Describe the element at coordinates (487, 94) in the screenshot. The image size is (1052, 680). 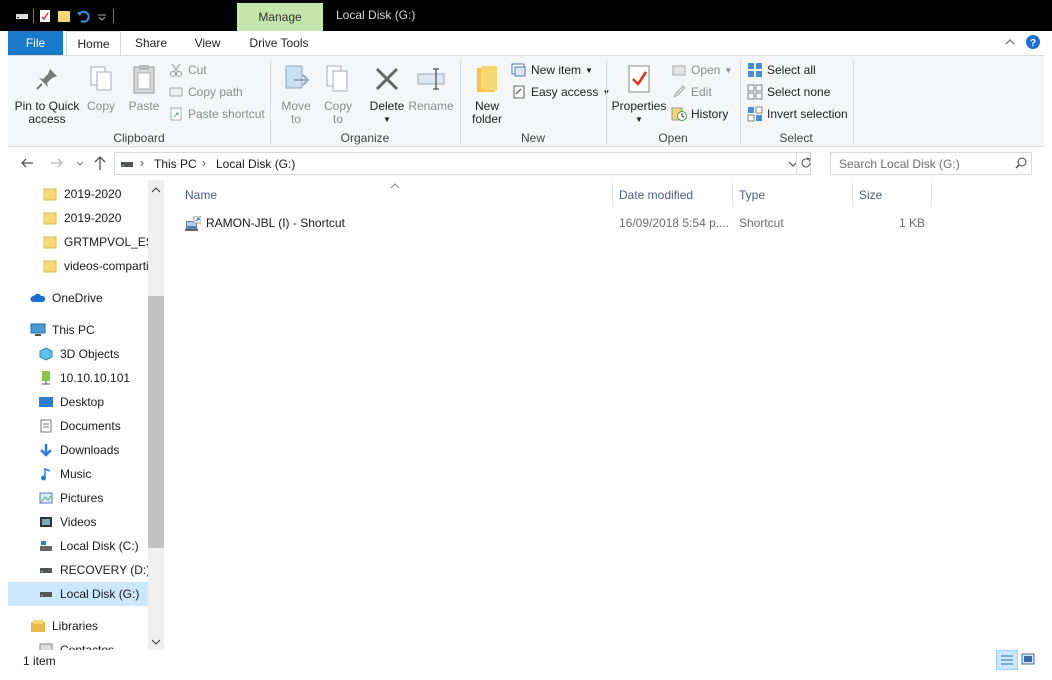
I see `new-folder-button: New folder` at that location.